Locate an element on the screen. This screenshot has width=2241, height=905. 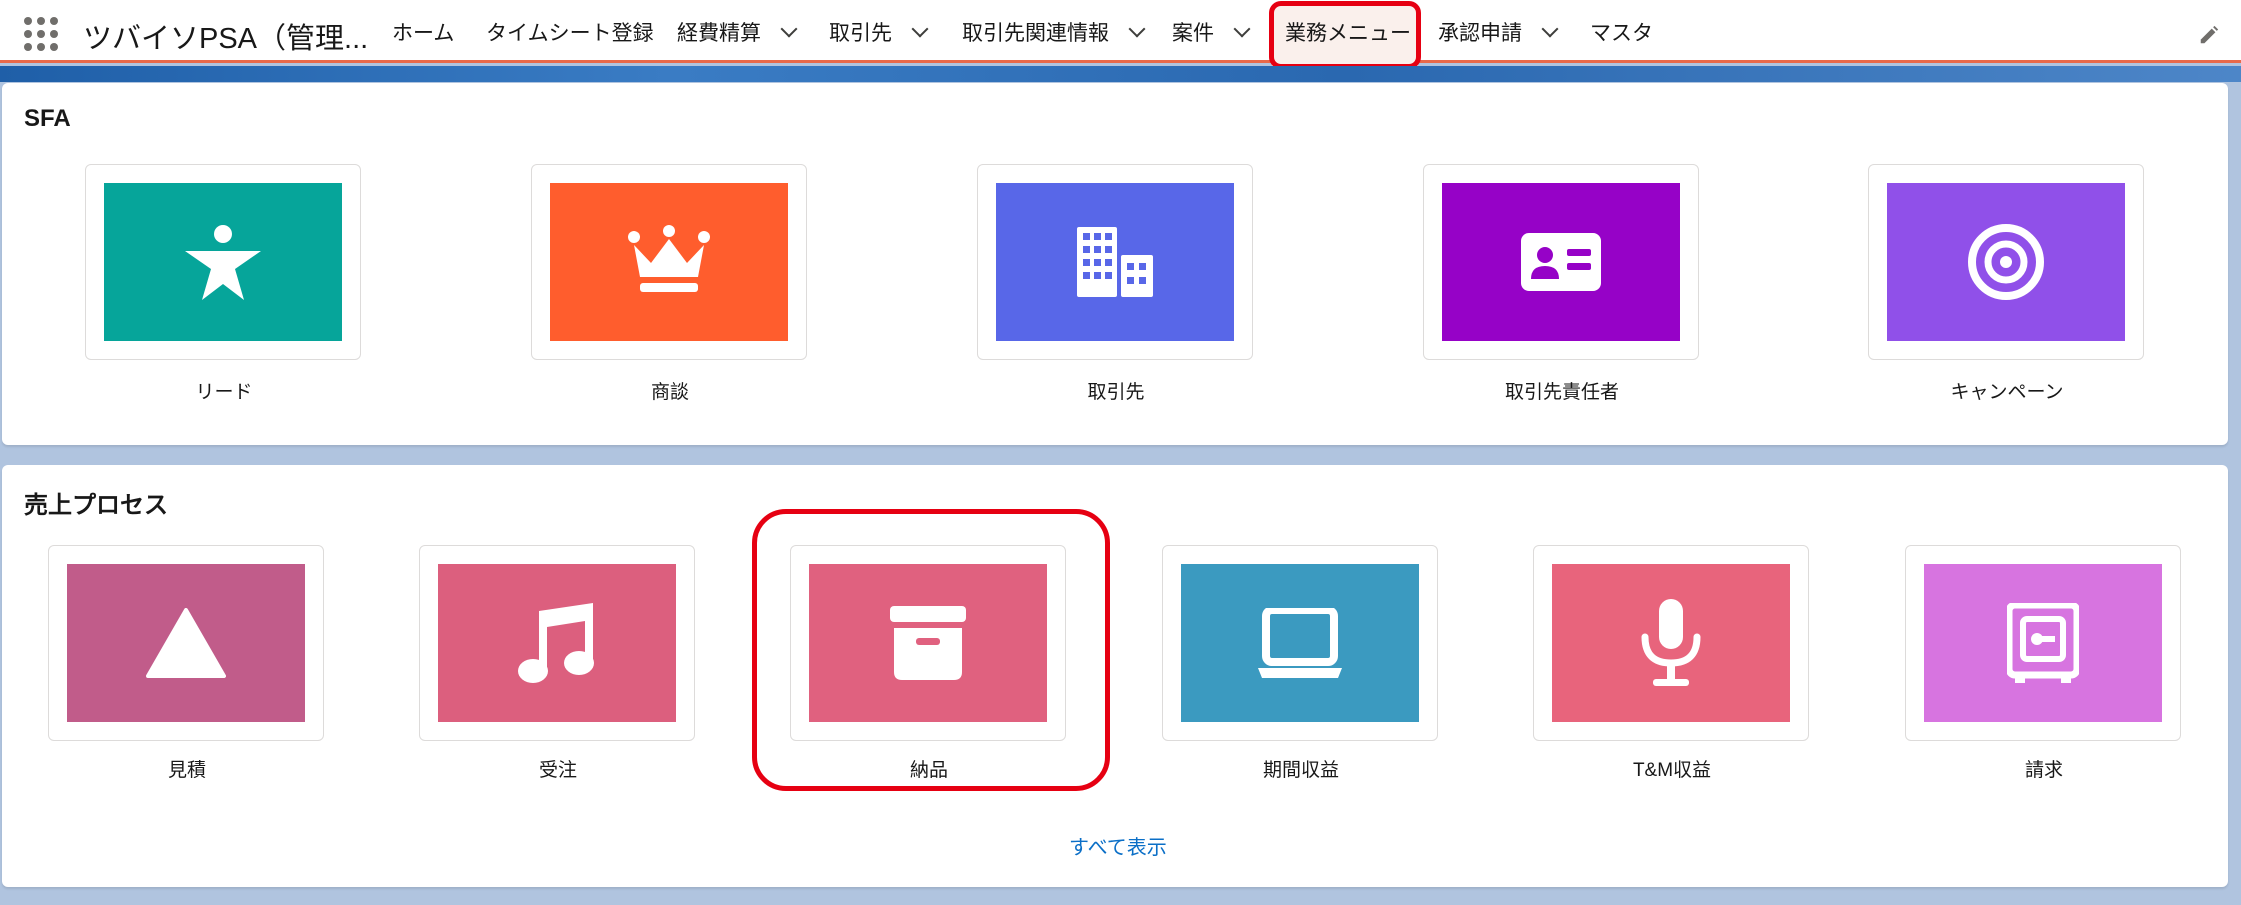
nav-item-approval: 承認申請 is located at coordinates (1498, 31).